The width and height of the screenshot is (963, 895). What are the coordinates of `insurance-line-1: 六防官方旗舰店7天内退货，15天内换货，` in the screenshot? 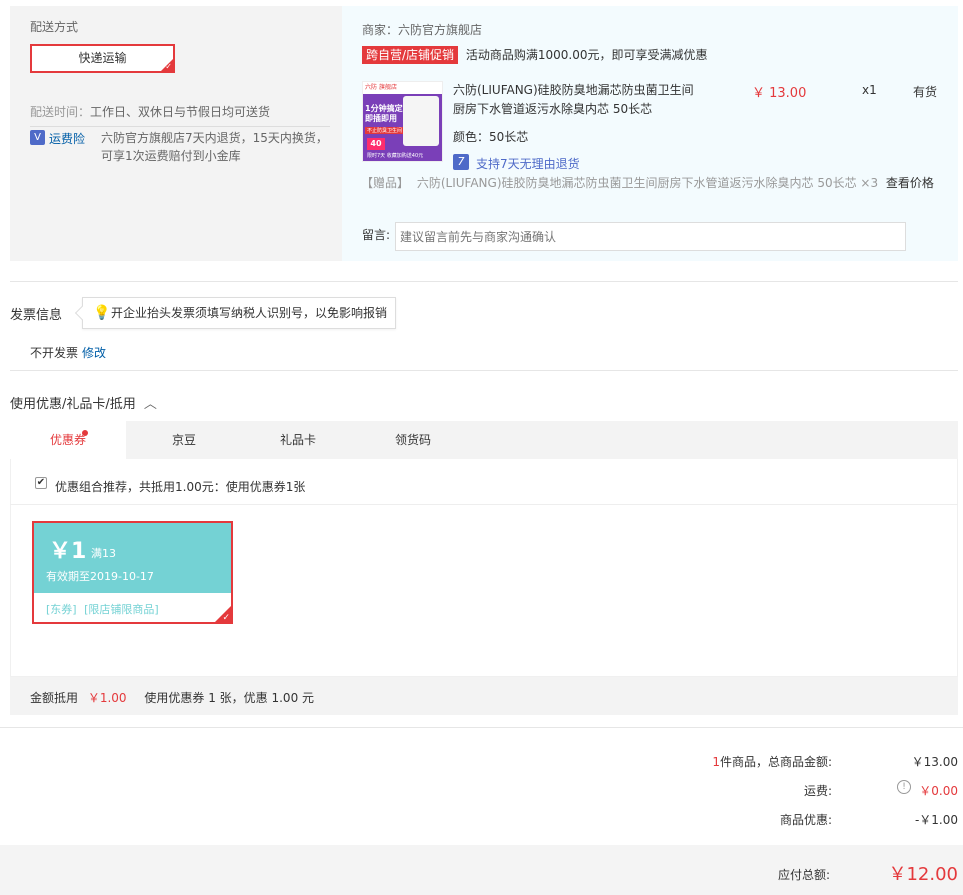 It's located at (214, 138).